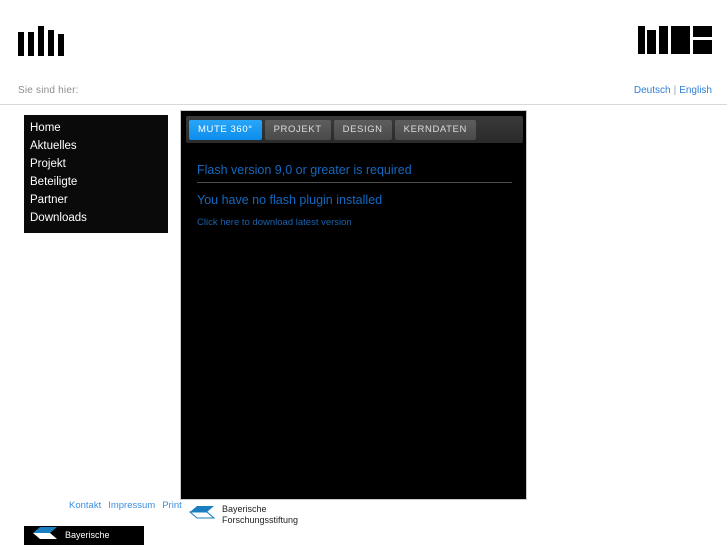  I want to click on sponsor-name: Bayerische Forschungsstiftung, so click(260, 515).